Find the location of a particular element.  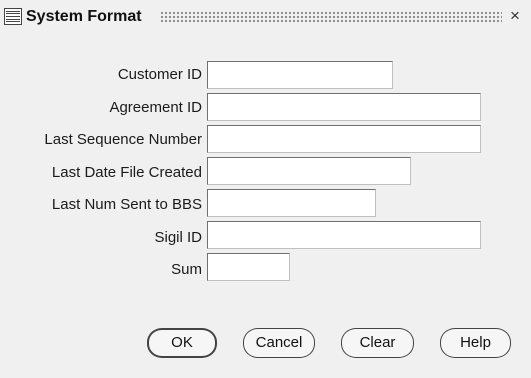

sigil-id-field is located at coordinates (344, 235).